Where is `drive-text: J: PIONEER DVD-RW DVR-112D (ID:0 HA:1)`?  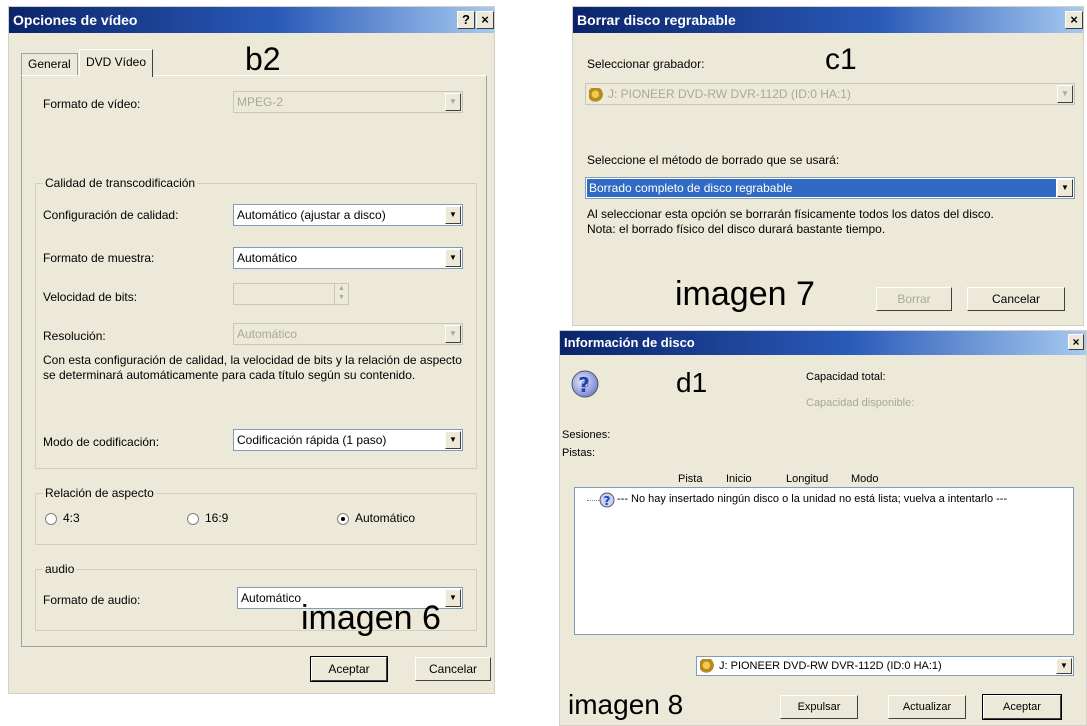 drive-text: J: PIONEER DVD-RW DVR-112D (ID:0 HA:1) is located at coordinates (830, 665).